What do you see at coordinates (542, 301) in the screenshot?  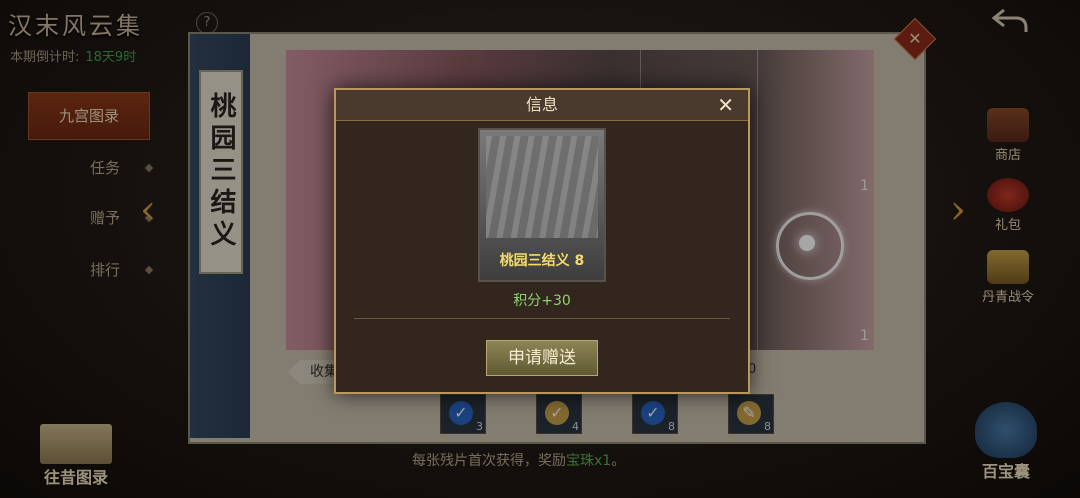 I see `points-reward: 积分+30` at bounding box center [542, 301].